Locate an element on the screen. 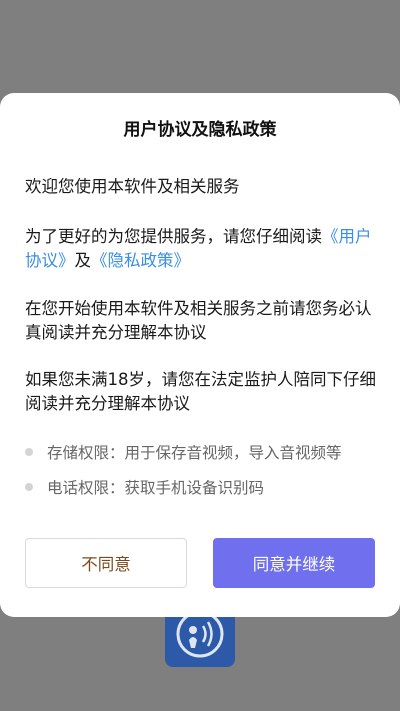  minor-notice-text: 如果您未满18岁，请您在法定监护人陪同下仔细阅读并充分理解本协议 is located at coordinates (200, 391).